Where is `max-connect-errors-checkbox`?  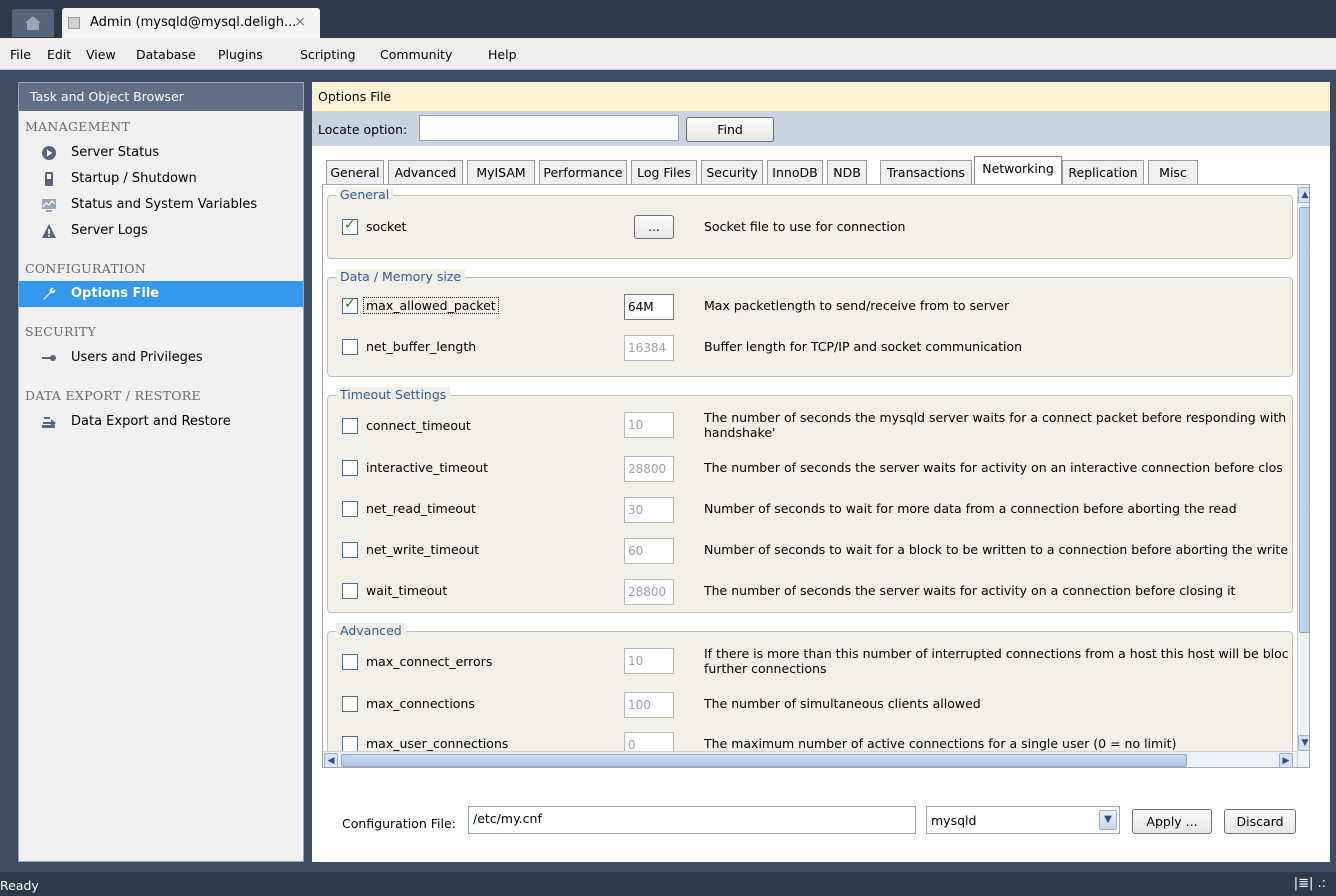
max-connect-errors-checkbox is located at coordinates (350, 662).